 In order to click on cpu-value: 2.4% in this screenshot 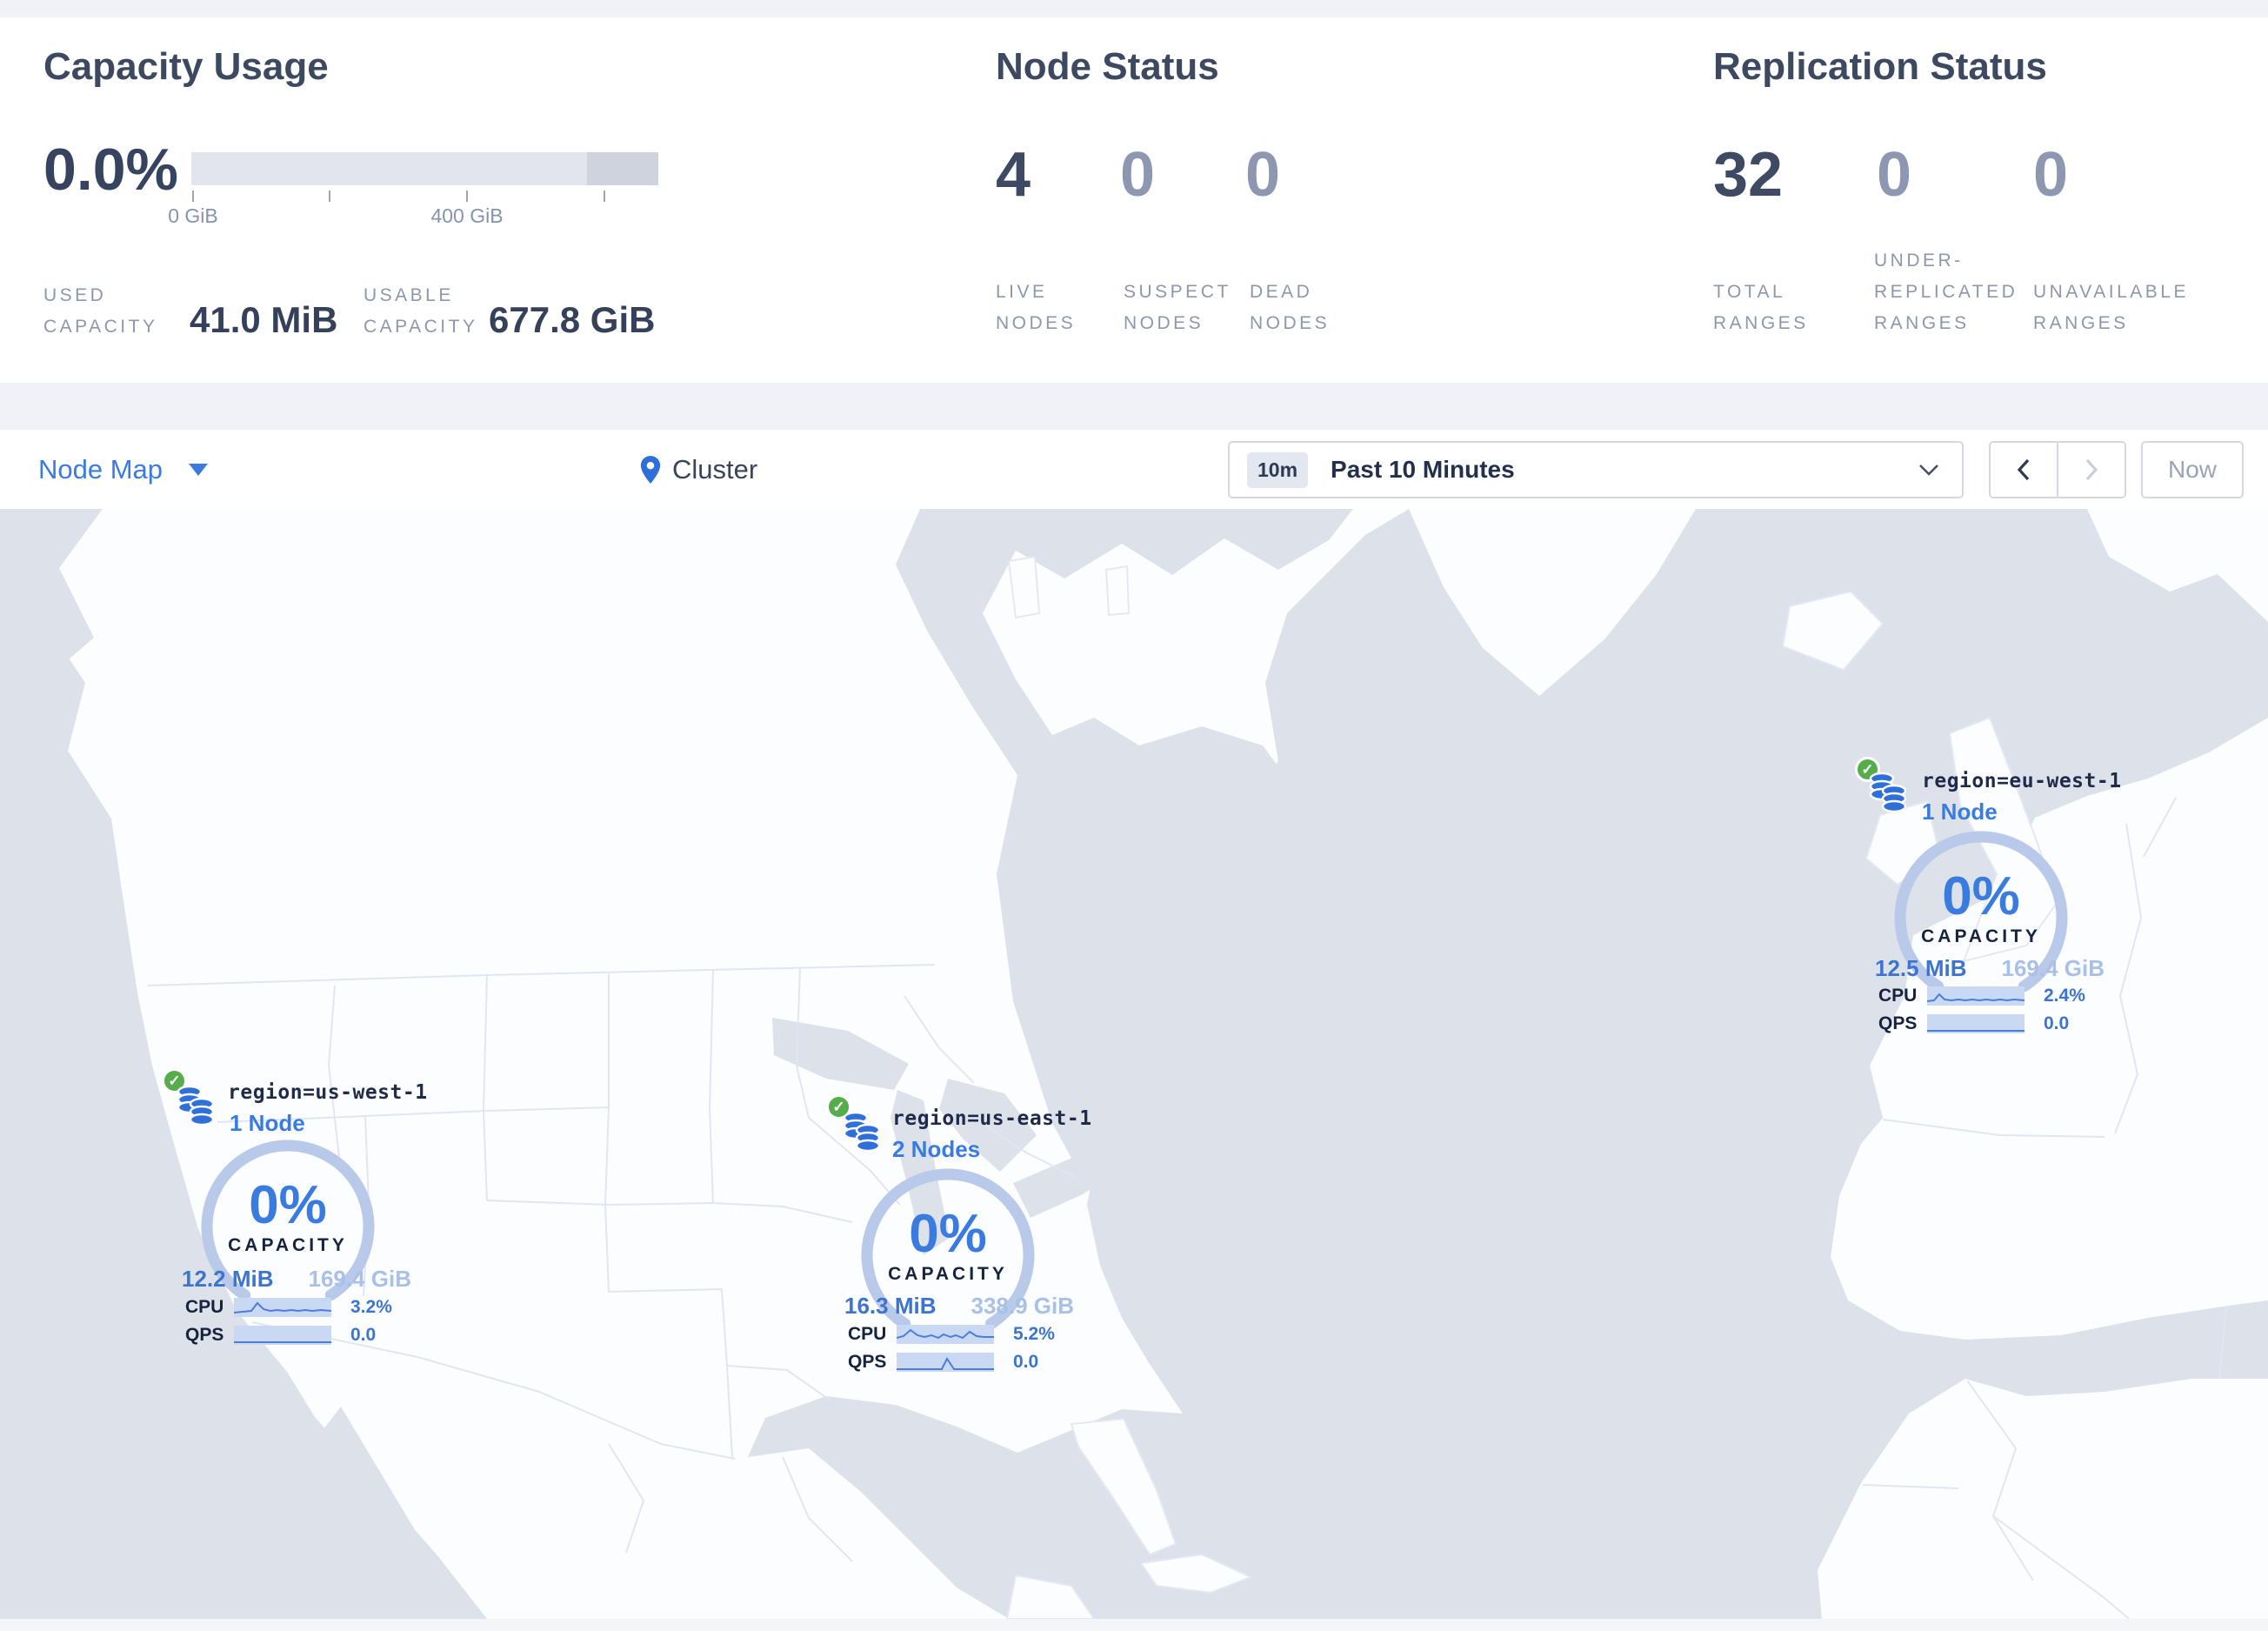, I will do `click(2064, 996)`.